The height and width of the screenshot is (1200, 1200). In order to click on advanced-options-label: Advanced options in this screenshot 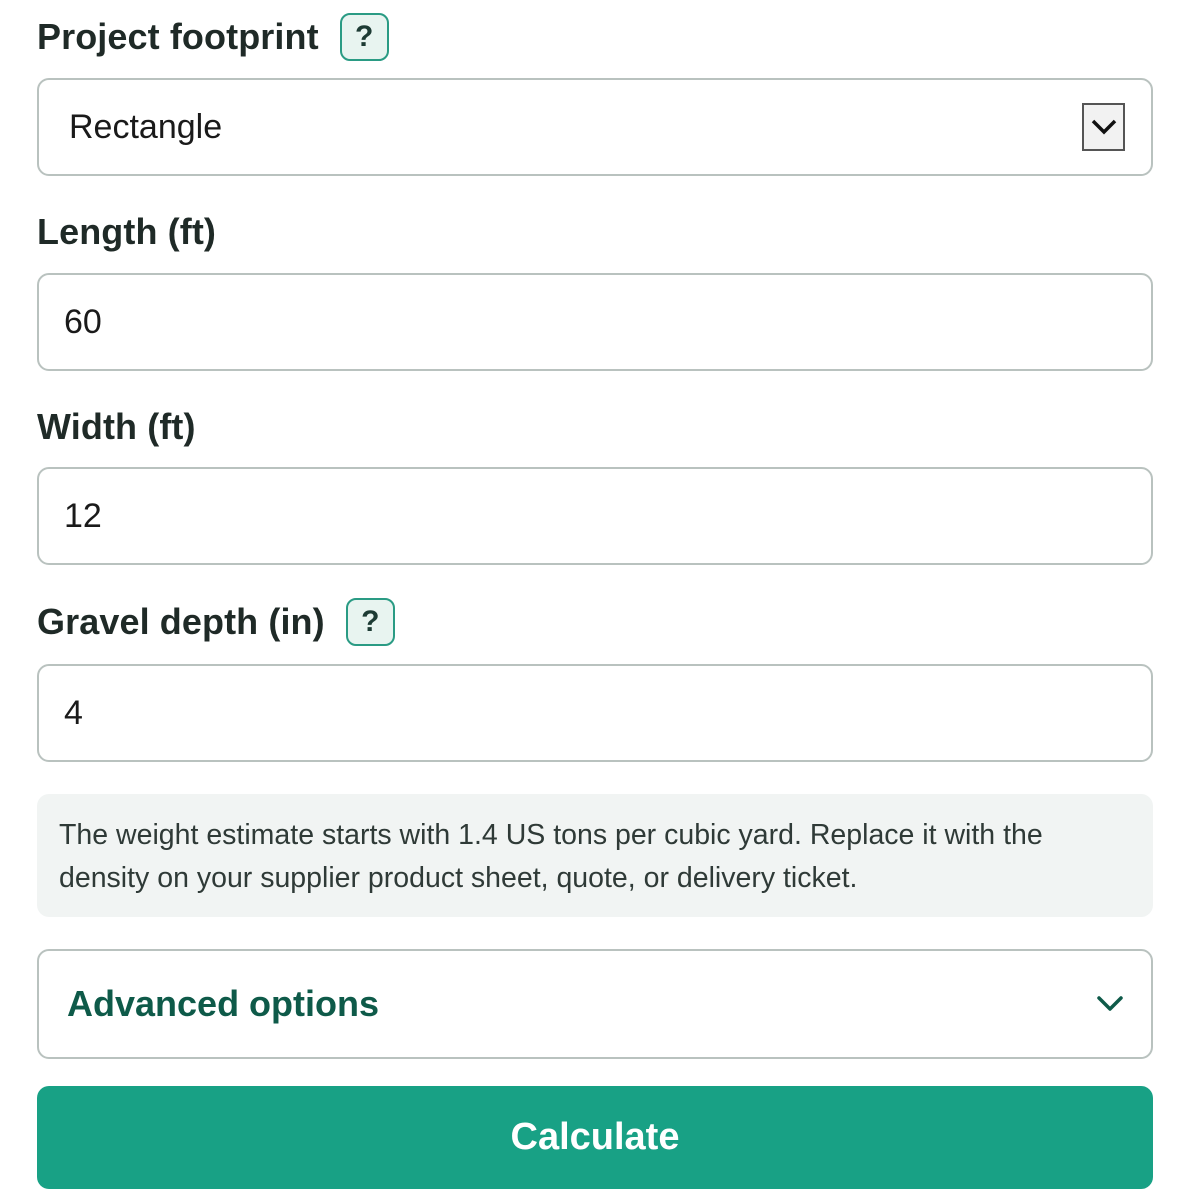, I will do `click(223, 1003)`.